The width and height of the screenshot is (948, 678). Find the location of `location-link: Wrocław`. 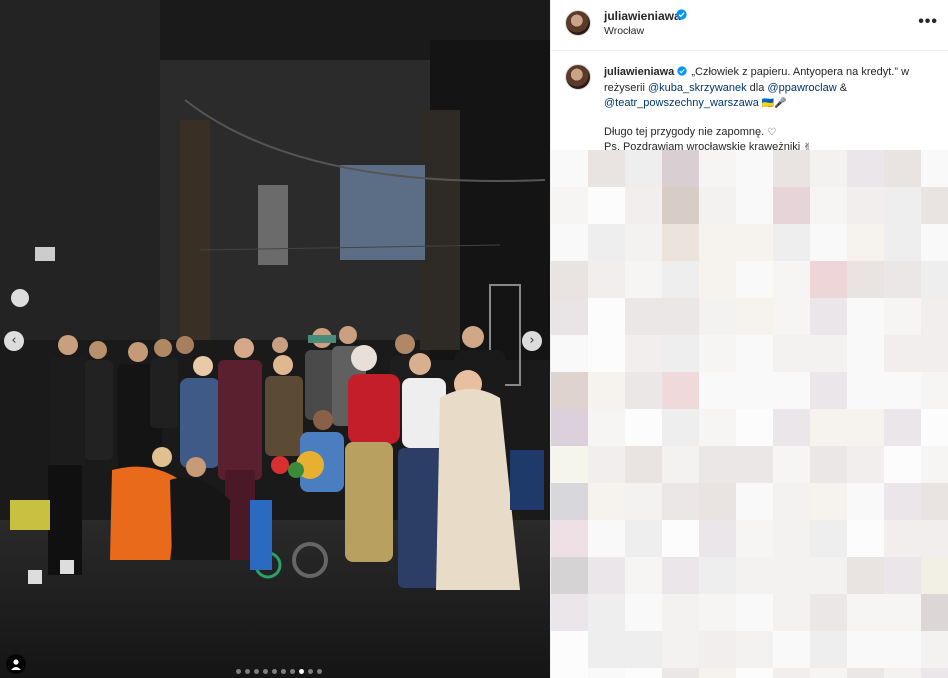

location-link: Wrocław is located at coordinates (624, 31).